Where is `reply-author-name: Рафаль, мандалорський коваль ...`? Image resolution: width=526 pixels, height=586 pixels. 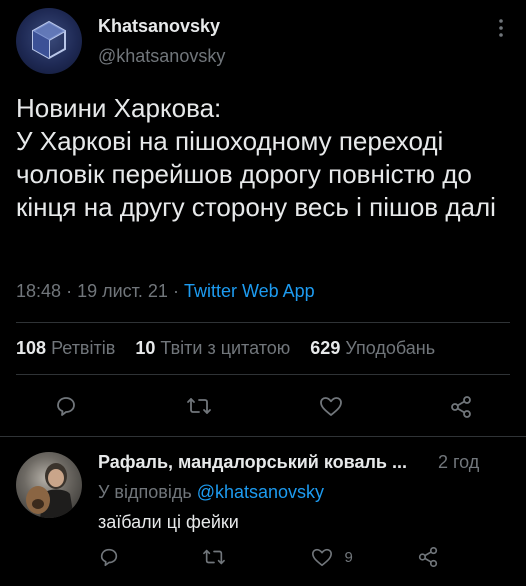
reply-author-name: Рафаль, мандалорський коваль ... is located at coordinates (252, 462).